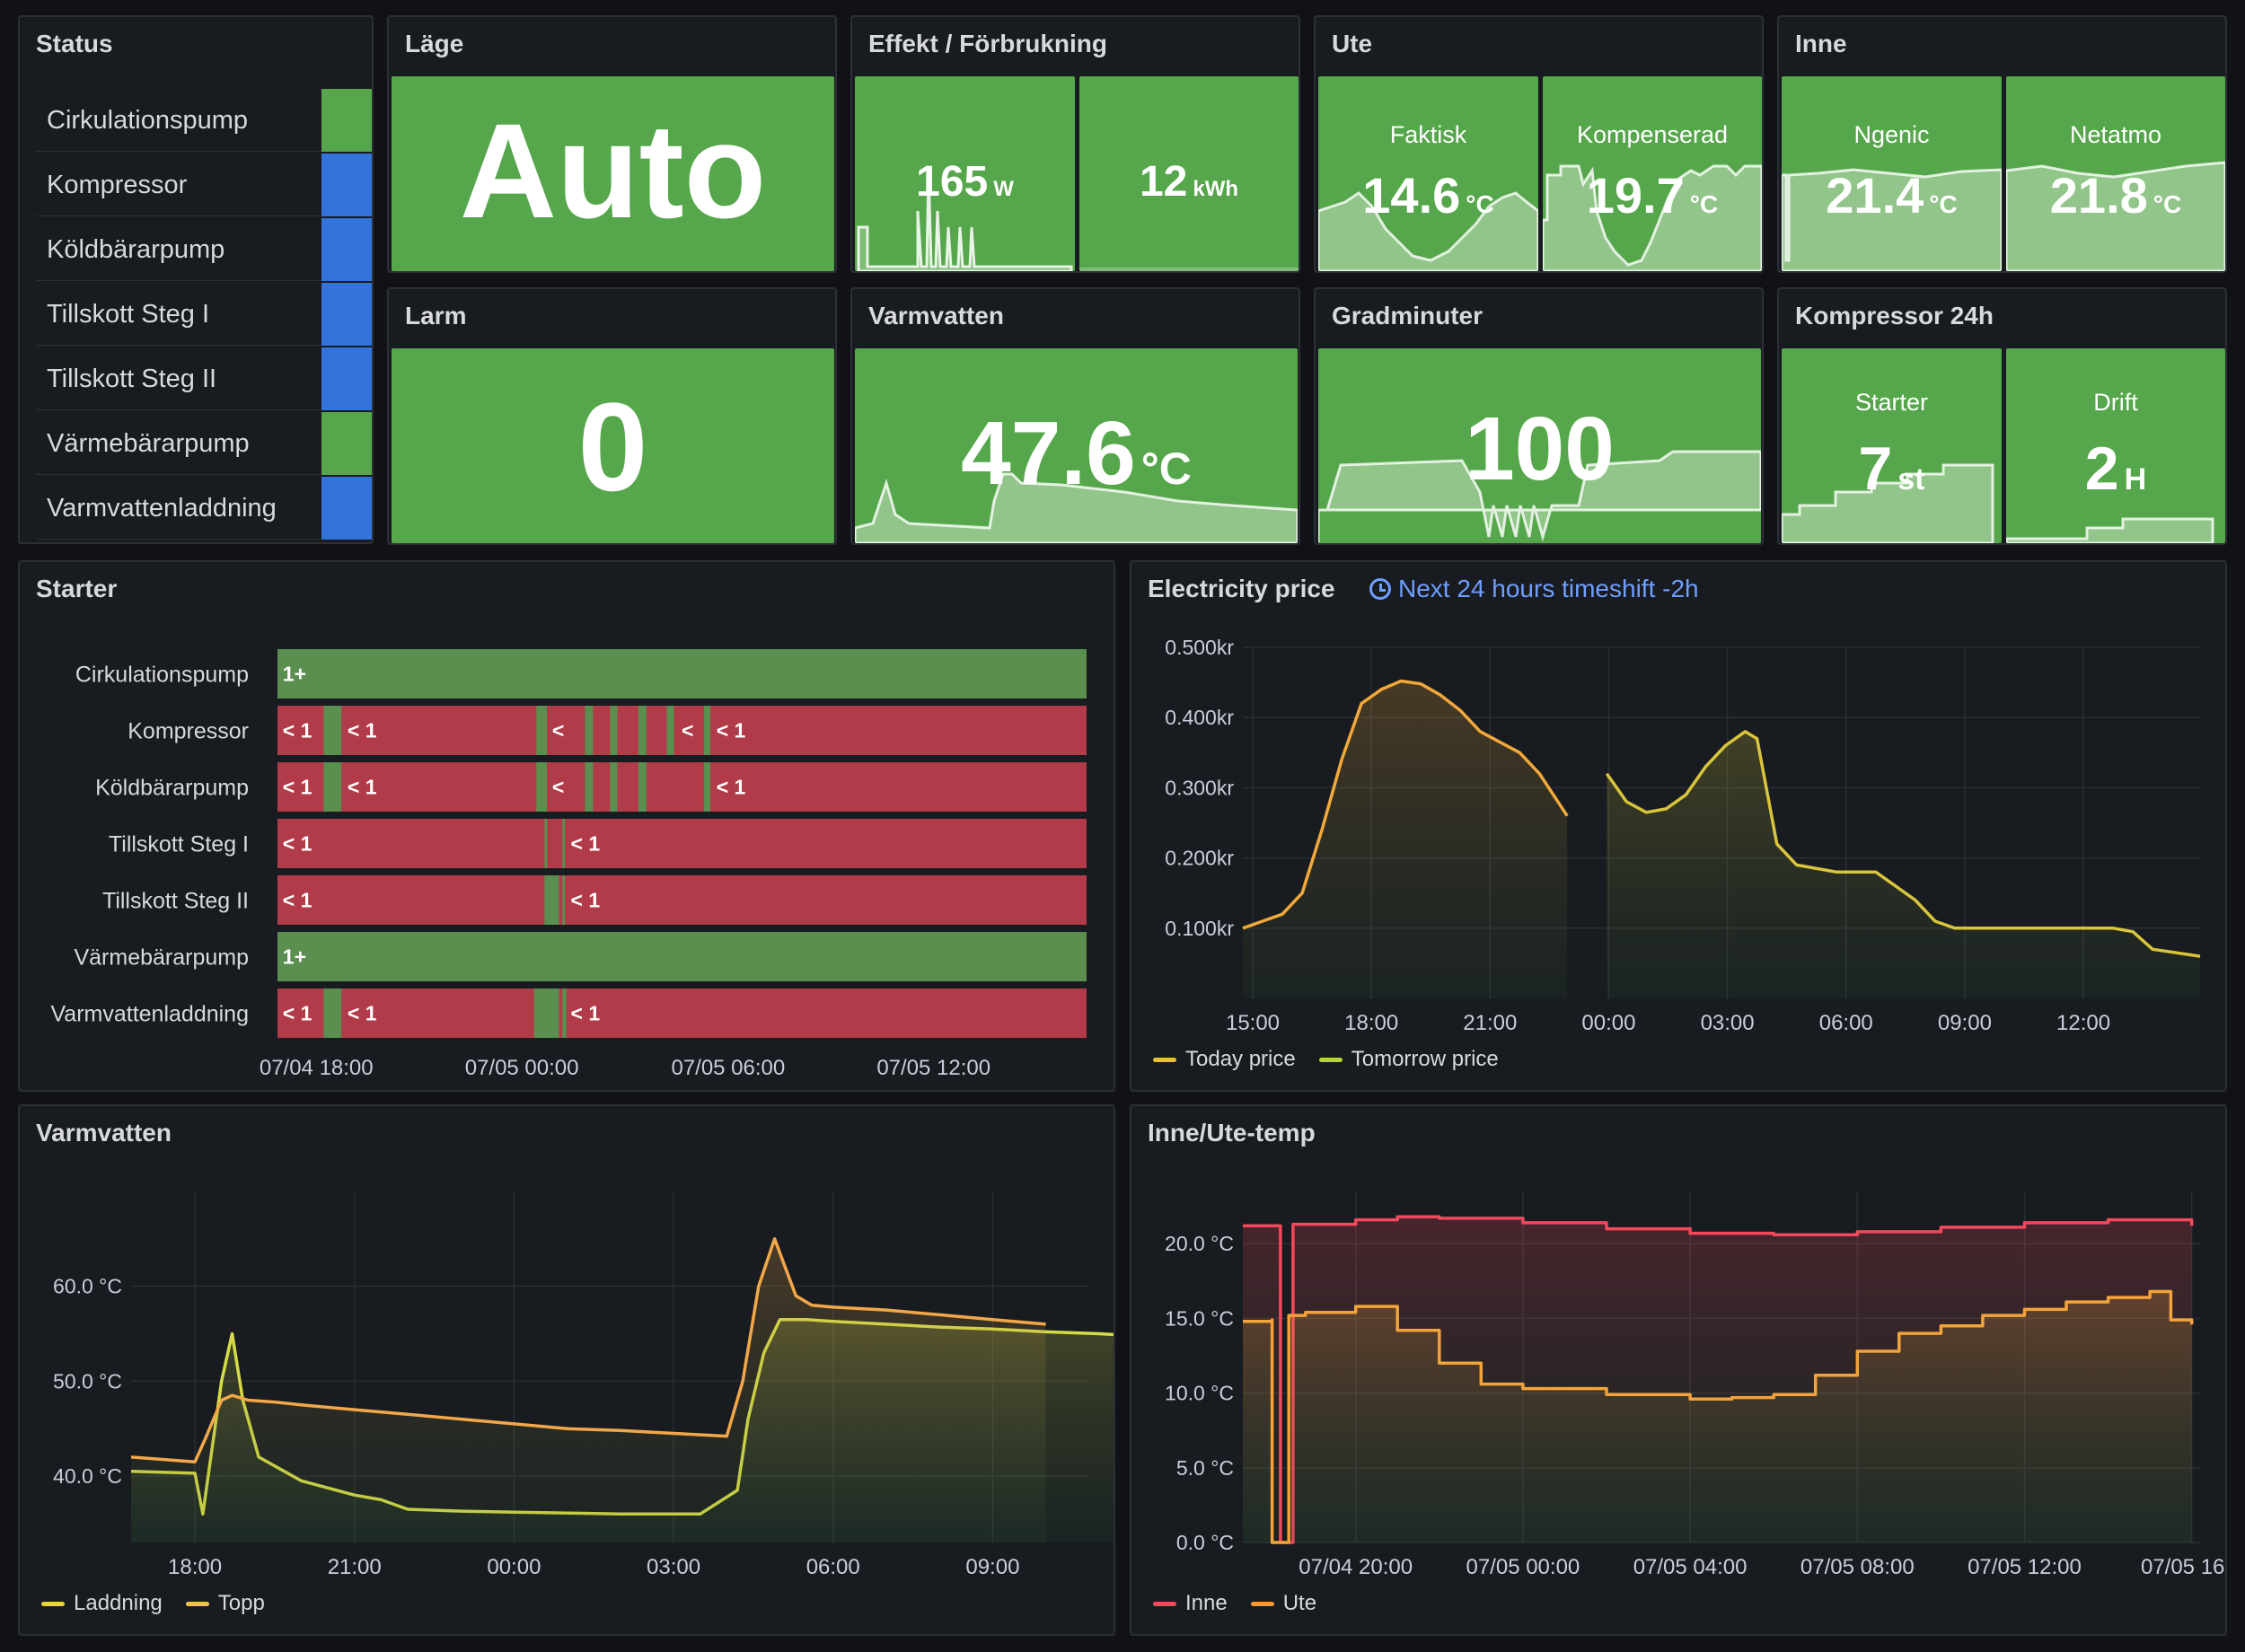  What do you see at coordinates (588, 1390) in the screenshot?
I see `series-area` at bounding box center [588, 1390].